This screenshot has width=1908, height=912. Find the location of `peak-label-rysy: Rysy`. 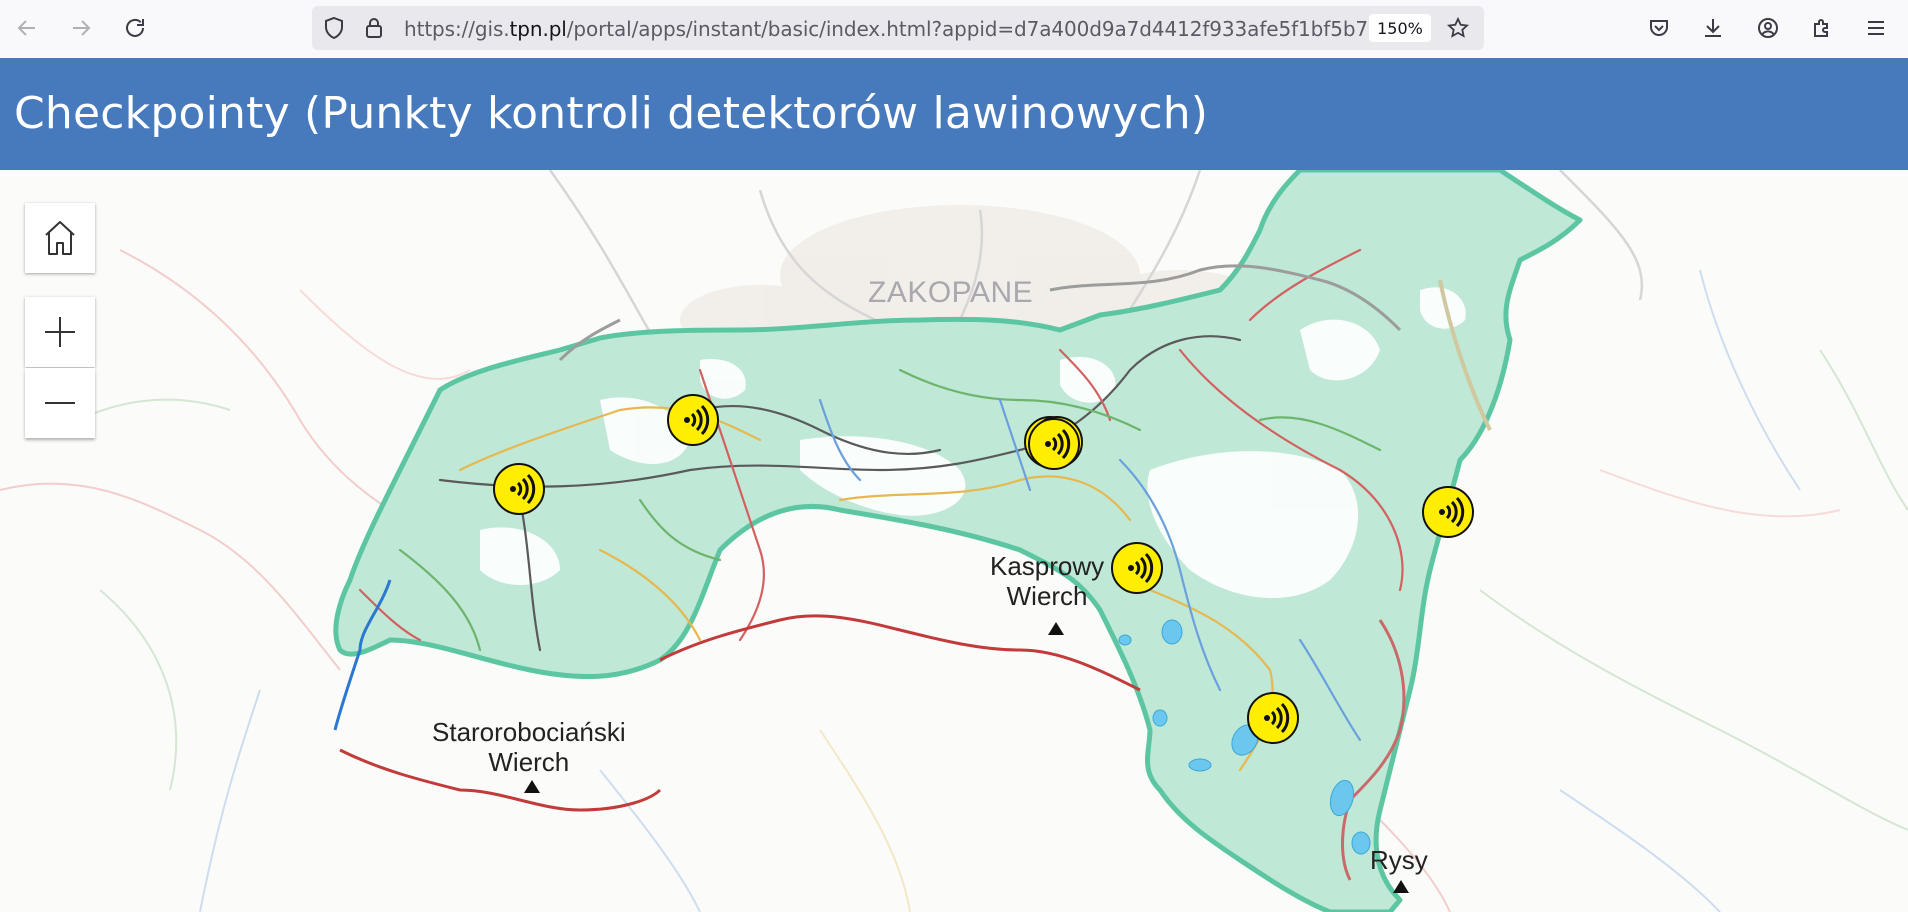

peak-label-rysy: Rysy is located at coordinates (1399, 860).